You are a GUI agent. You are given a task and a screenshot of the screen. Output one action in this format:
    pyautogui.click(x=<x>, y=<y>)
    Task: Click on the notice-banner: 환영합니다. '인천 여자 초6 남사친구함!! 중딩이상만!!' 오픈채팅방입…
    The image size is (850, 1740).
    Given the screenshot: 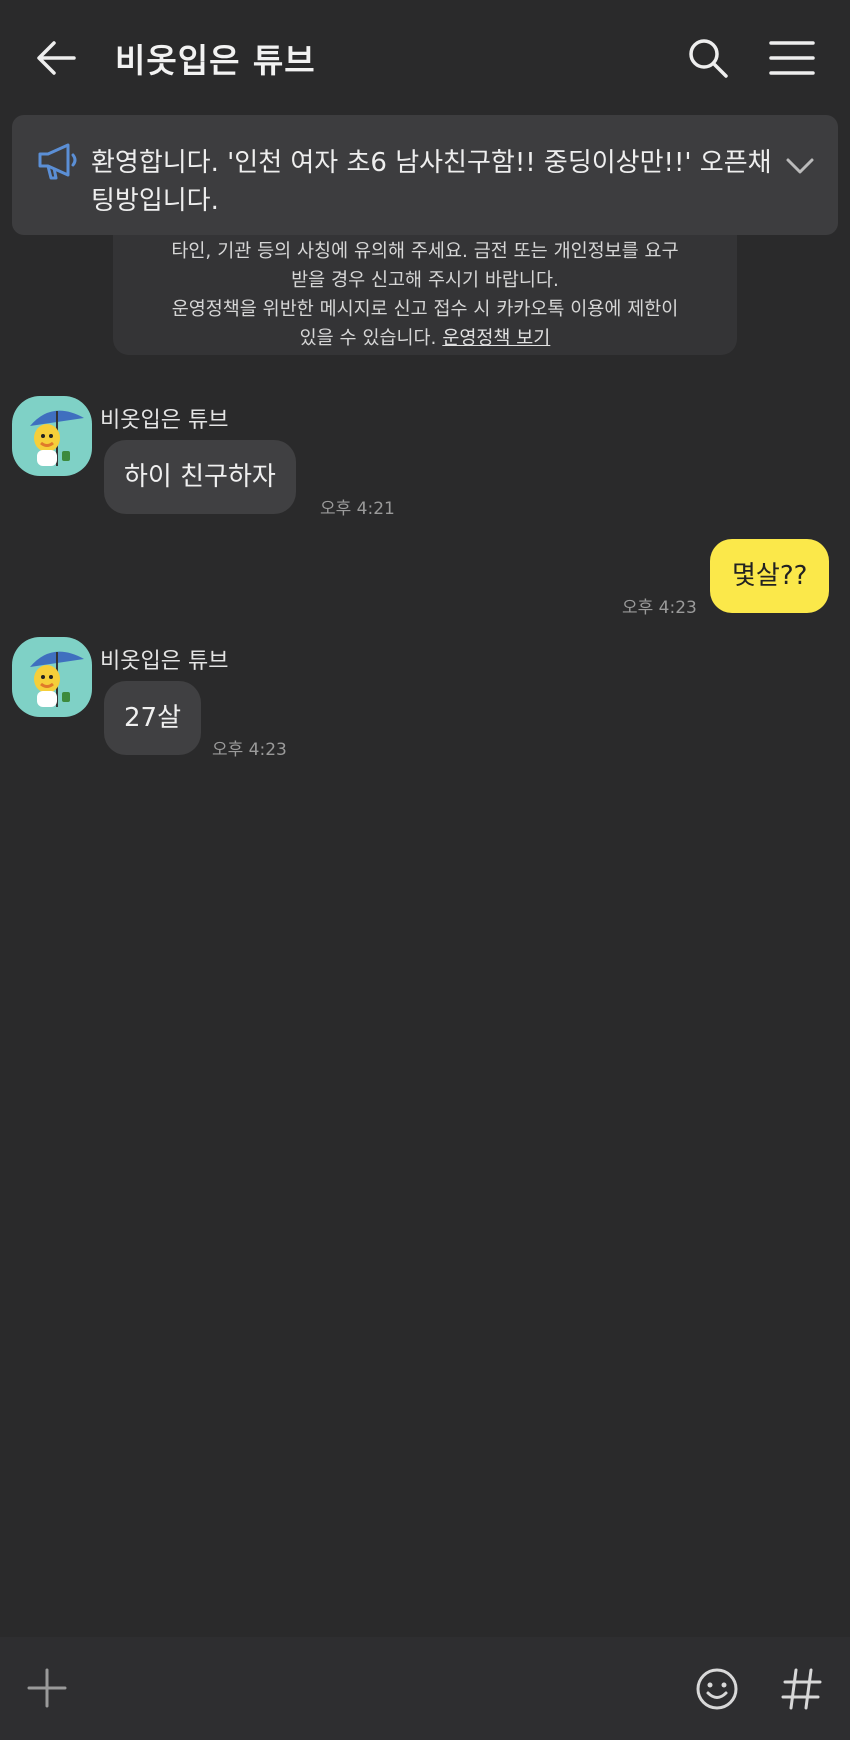 What is the action you would take?
    pyautogui.click(x=425, y=175)
    